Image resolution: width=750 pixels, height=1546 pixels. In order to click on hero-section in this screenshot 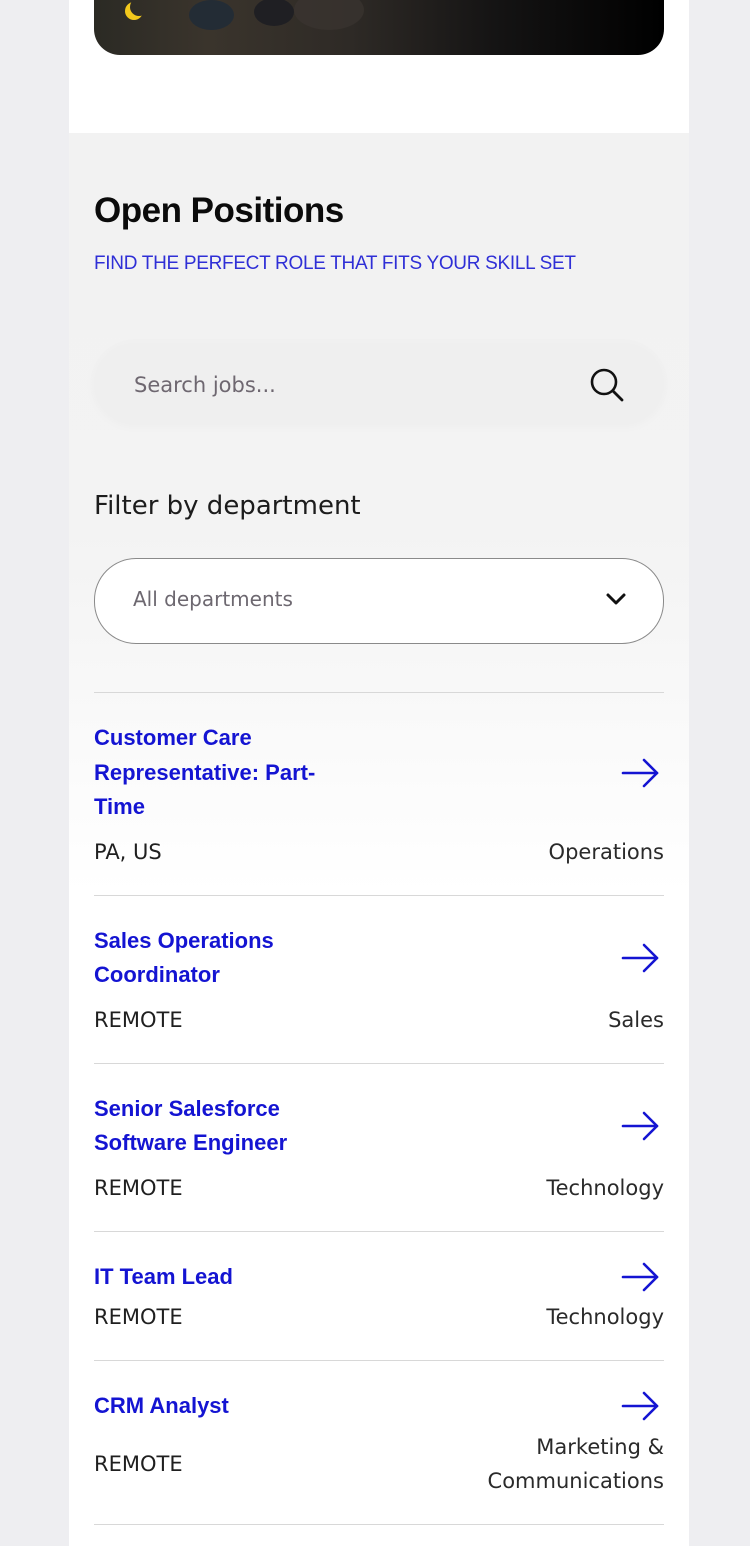, I will do `click(379, 66)`.